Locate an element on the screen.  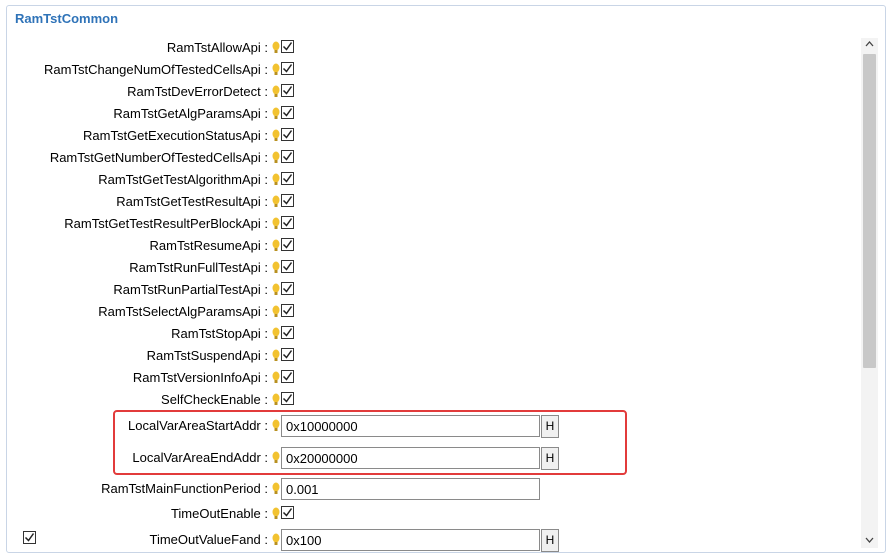
checkbox-row: RamTstSelectAlgParamsApi : is located at coordinates (430, 312).